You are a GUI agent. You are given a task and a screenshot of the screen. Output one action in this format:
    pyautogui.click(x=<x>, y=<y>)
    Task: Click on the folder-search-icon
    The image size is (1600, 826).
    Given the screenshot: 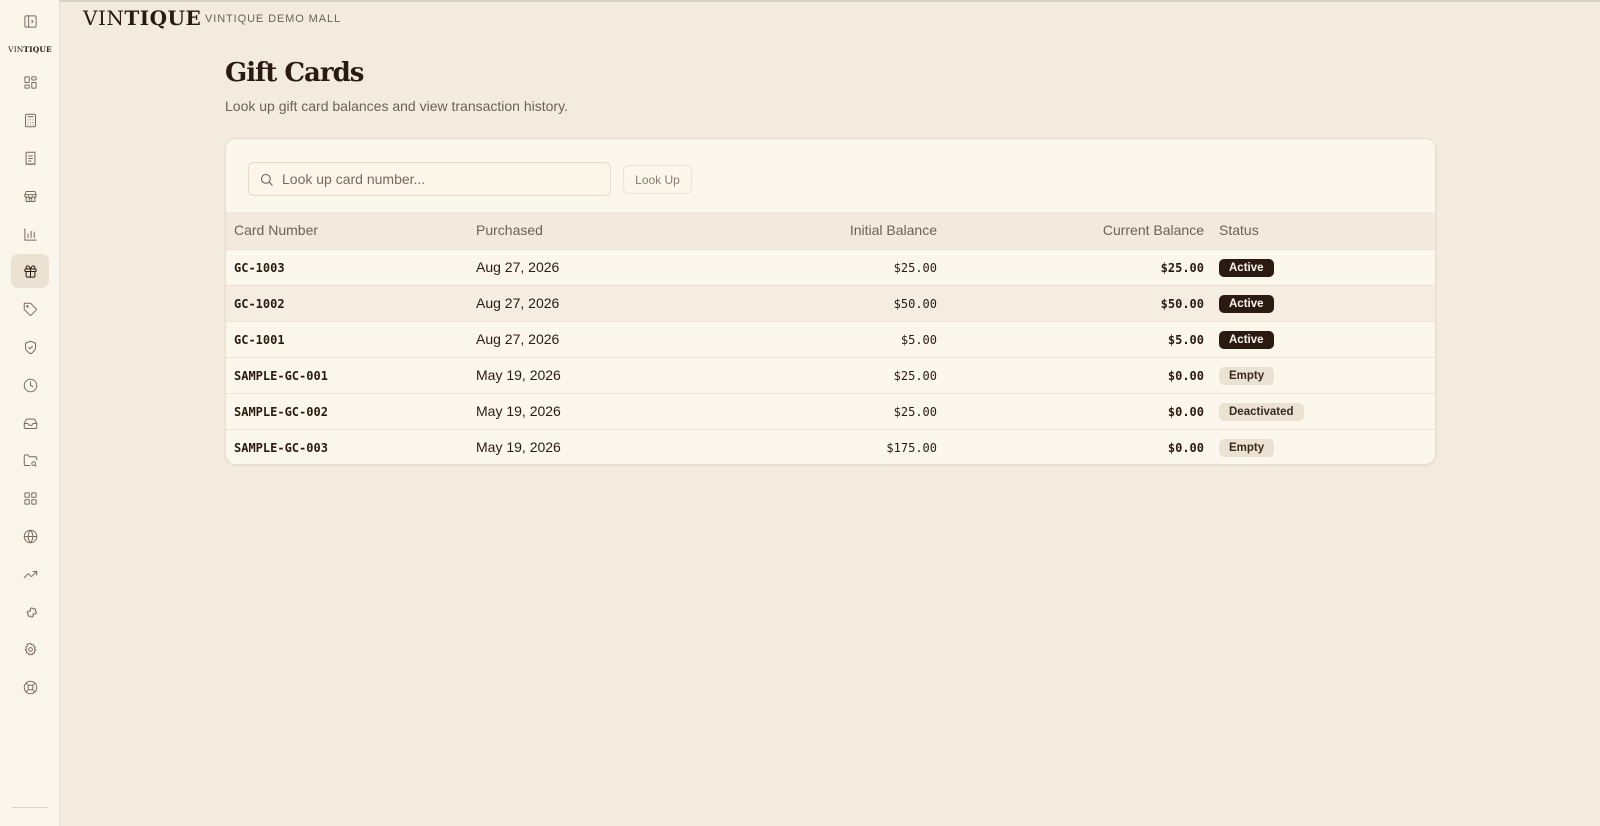 What is the action you would take?
    pyautogui.click(x=30, y=460)
    